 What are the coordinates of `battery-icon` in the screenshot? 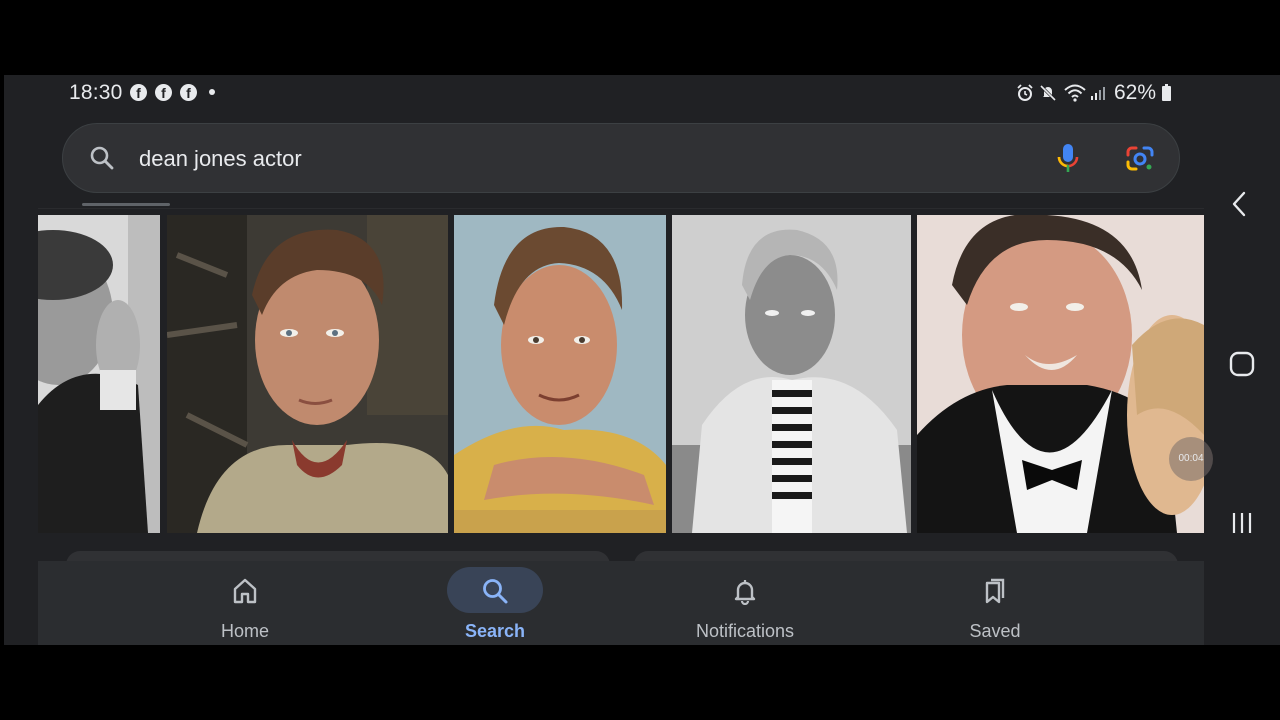 It's located at (1166, 92).